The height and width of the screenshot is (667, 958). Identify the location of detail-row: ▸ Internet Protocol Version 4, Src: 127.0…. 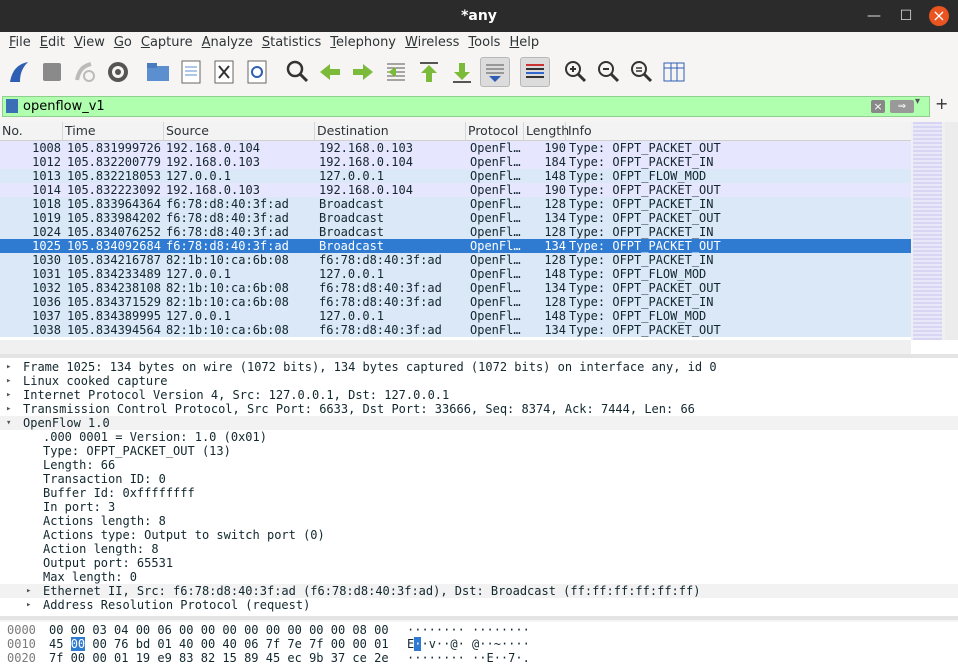
(479, 395).